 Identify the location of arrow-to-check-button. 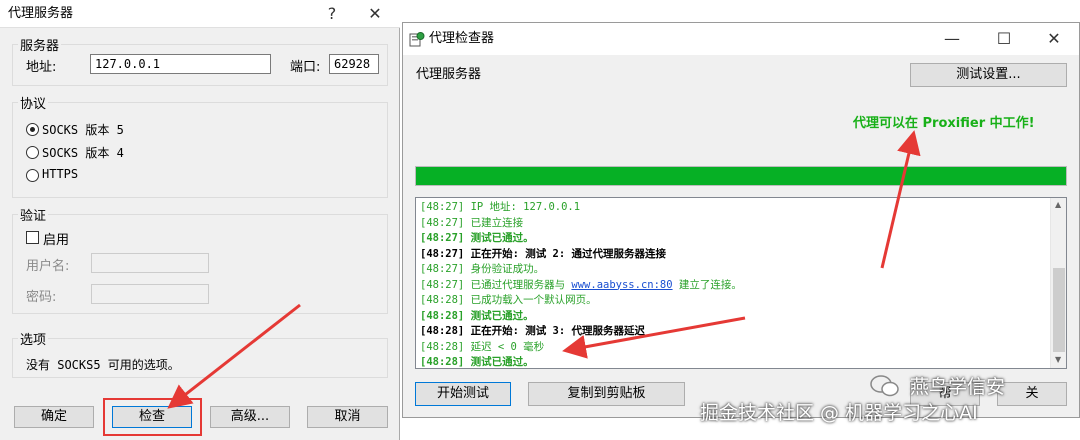
(234, 356).